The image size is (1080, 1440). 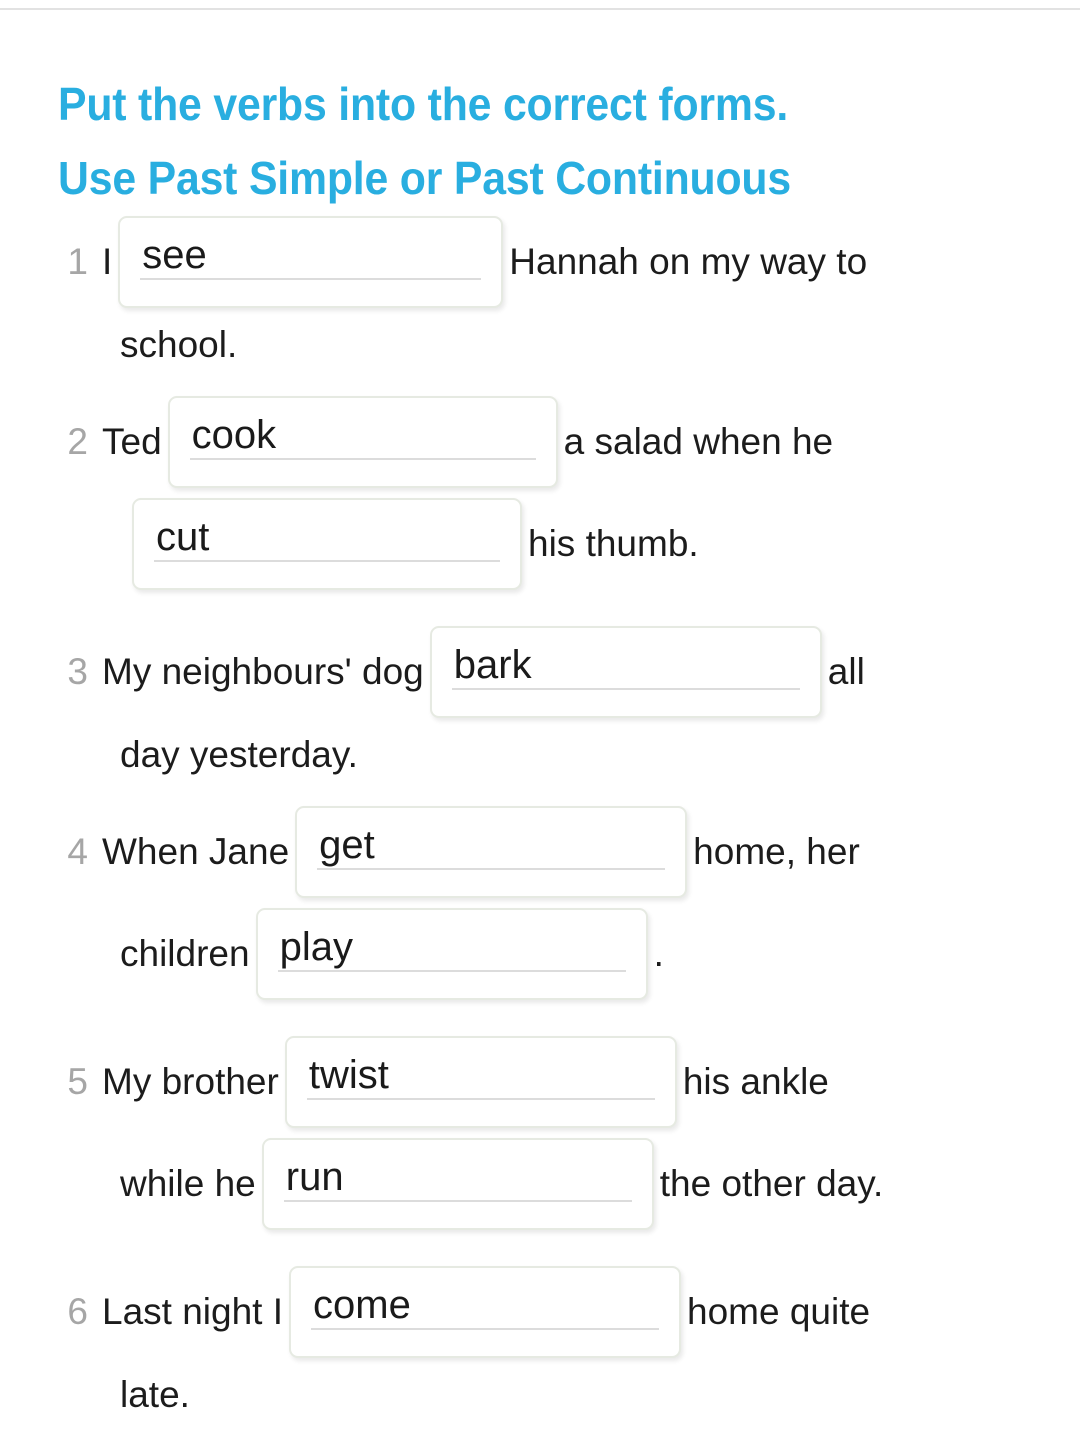 I want to click on answer-input-2-1: cook, so click(x=362, y=442).